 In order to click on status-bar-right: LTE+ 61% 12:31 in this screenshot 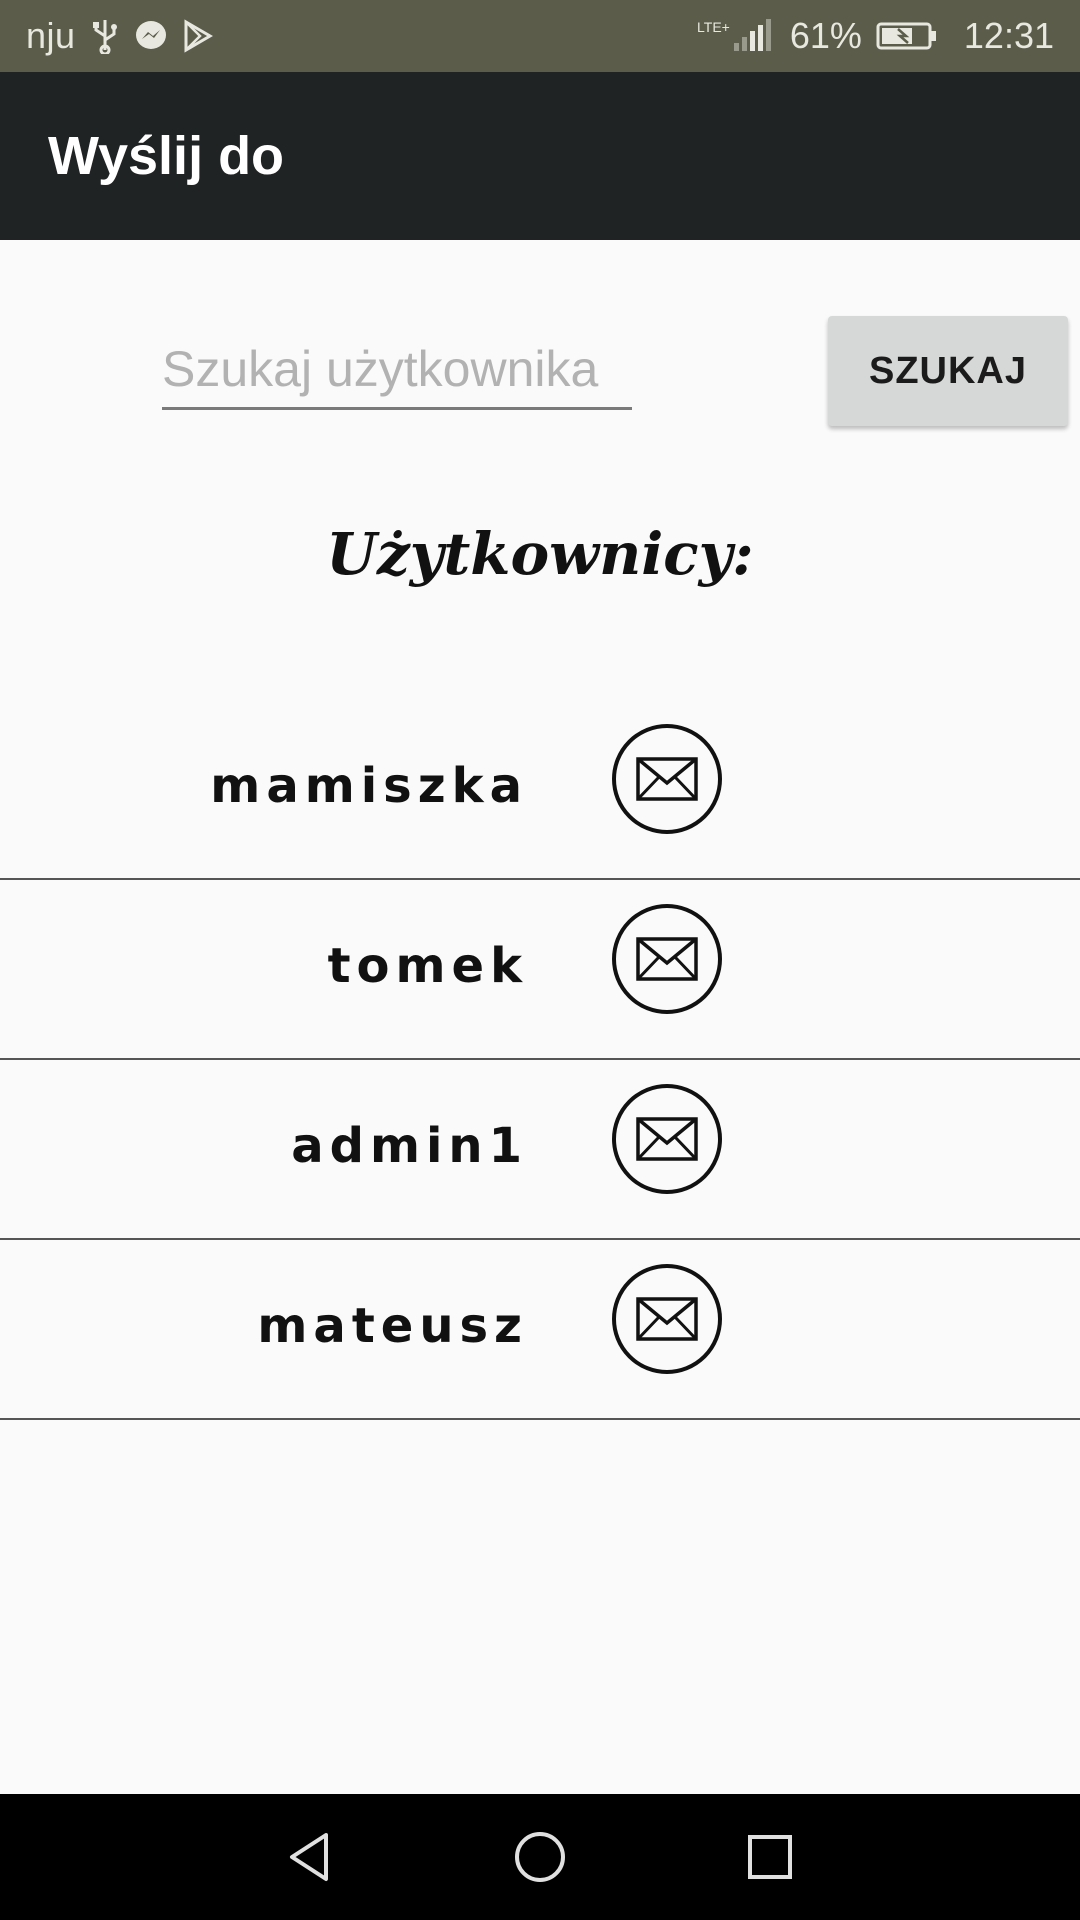, I will do `click(875, 36)`.